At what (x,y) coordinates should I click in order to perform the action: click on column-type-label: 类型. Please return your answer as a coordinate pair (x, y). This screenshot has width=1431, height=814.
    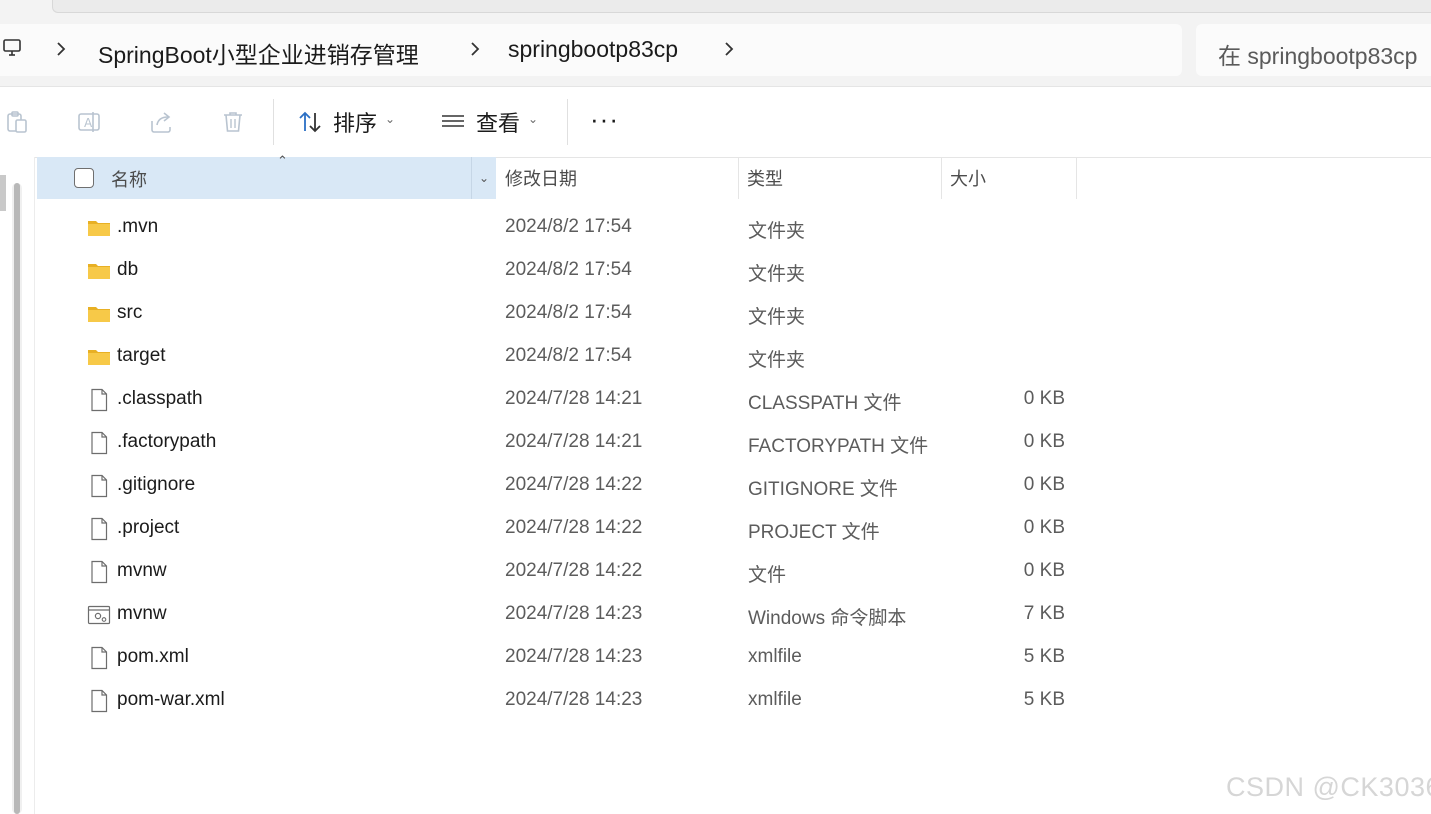
    Looking at the image, I should click on (765, 179).